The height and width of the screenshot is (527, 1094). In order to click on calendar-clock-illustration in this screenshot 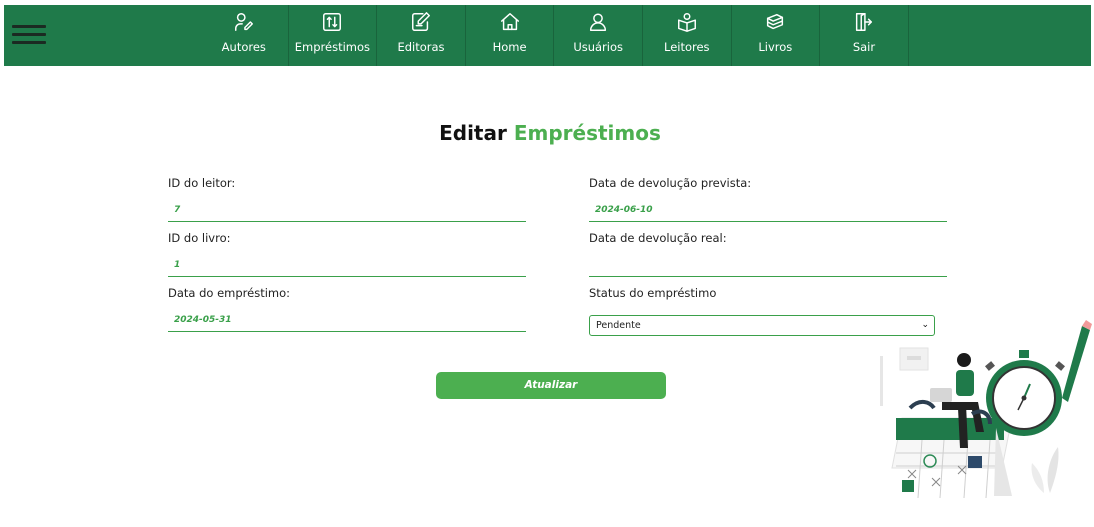, I will do `click(986, 409)`.